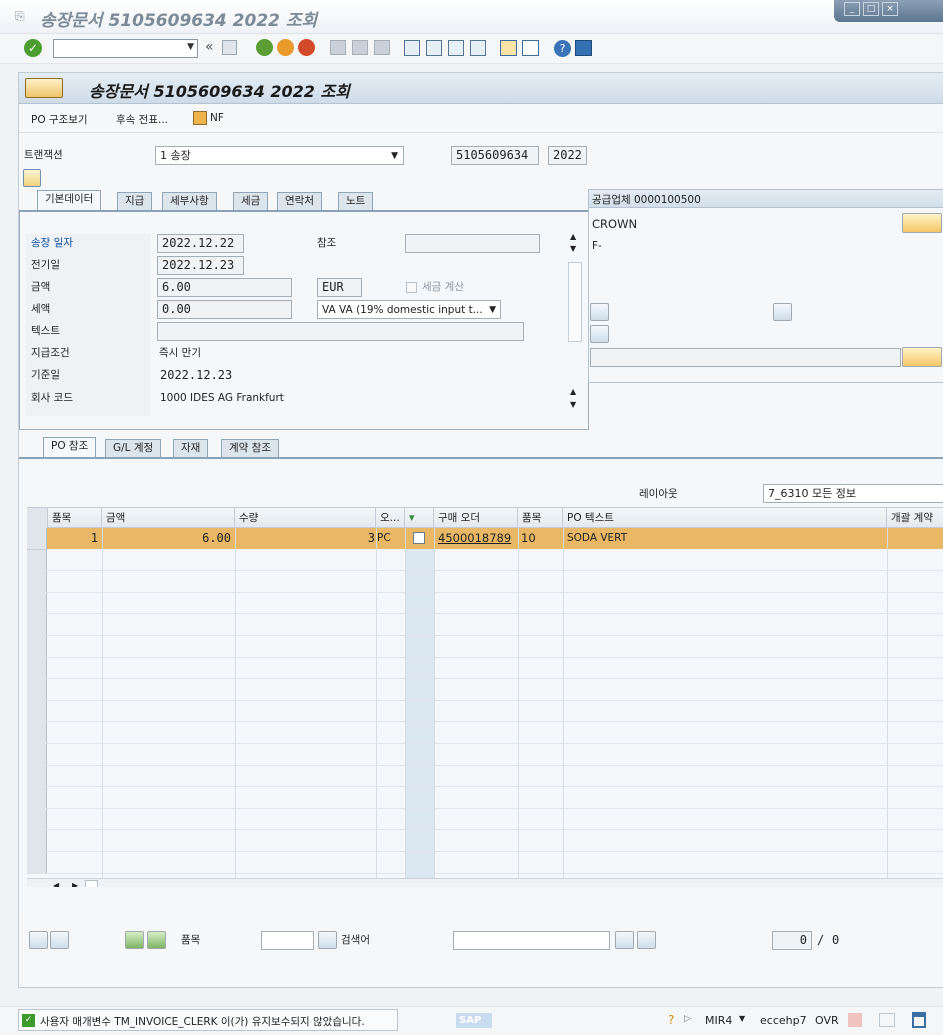  I want to click on tab-contract-ref: 계약 참조, so click(250, 448).